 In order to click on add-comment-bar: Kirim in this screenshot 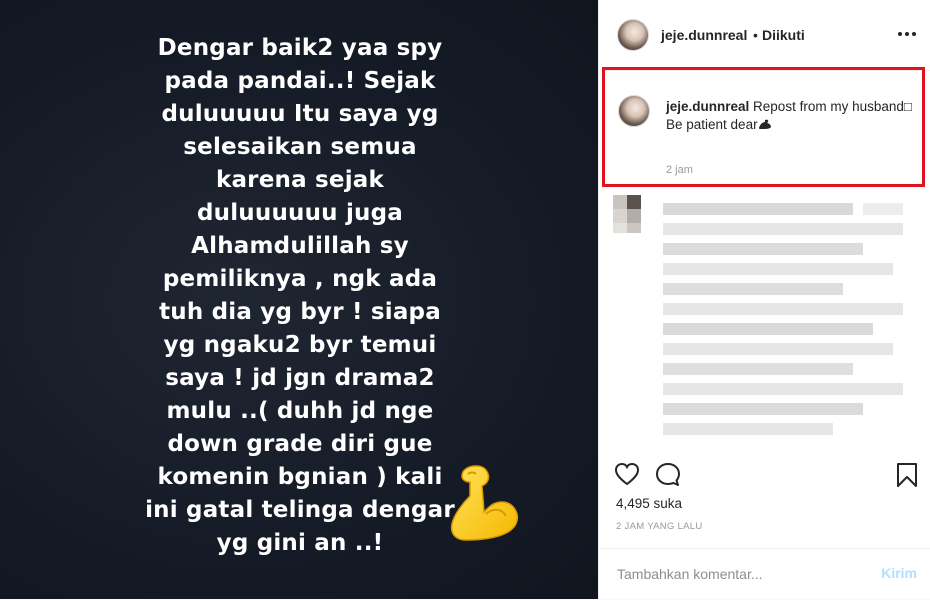, I will do `click(764, 574)`.